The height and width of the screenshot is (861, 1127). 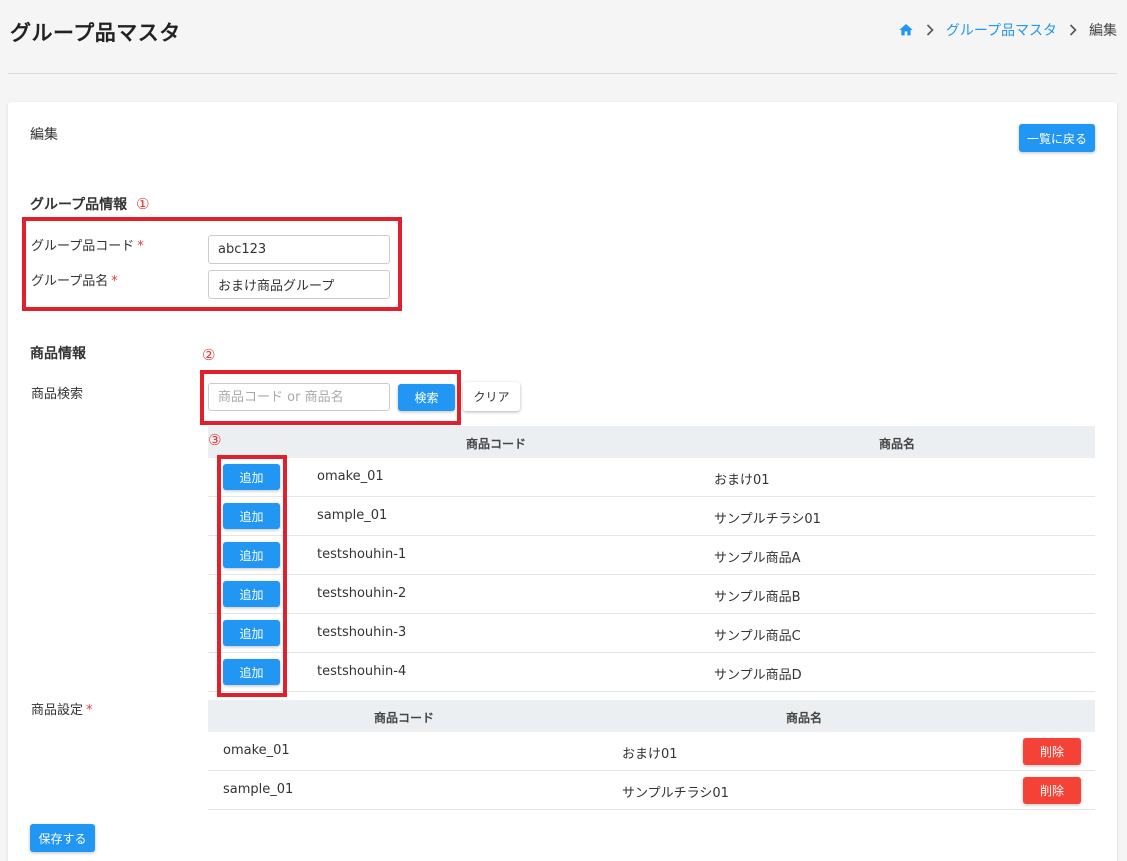 I want to click on group-name-label: グループ品名 *, so click(x=74, y=279).